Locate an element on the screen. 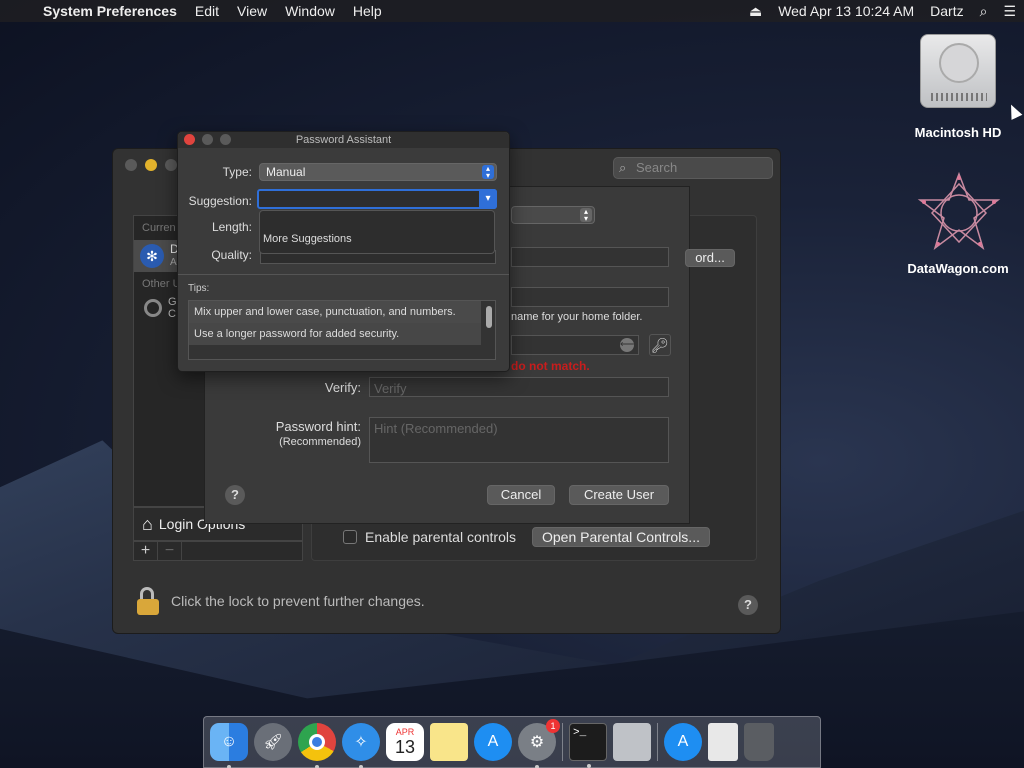  house-icon: ⌂ is located at coordinates (147, 523).